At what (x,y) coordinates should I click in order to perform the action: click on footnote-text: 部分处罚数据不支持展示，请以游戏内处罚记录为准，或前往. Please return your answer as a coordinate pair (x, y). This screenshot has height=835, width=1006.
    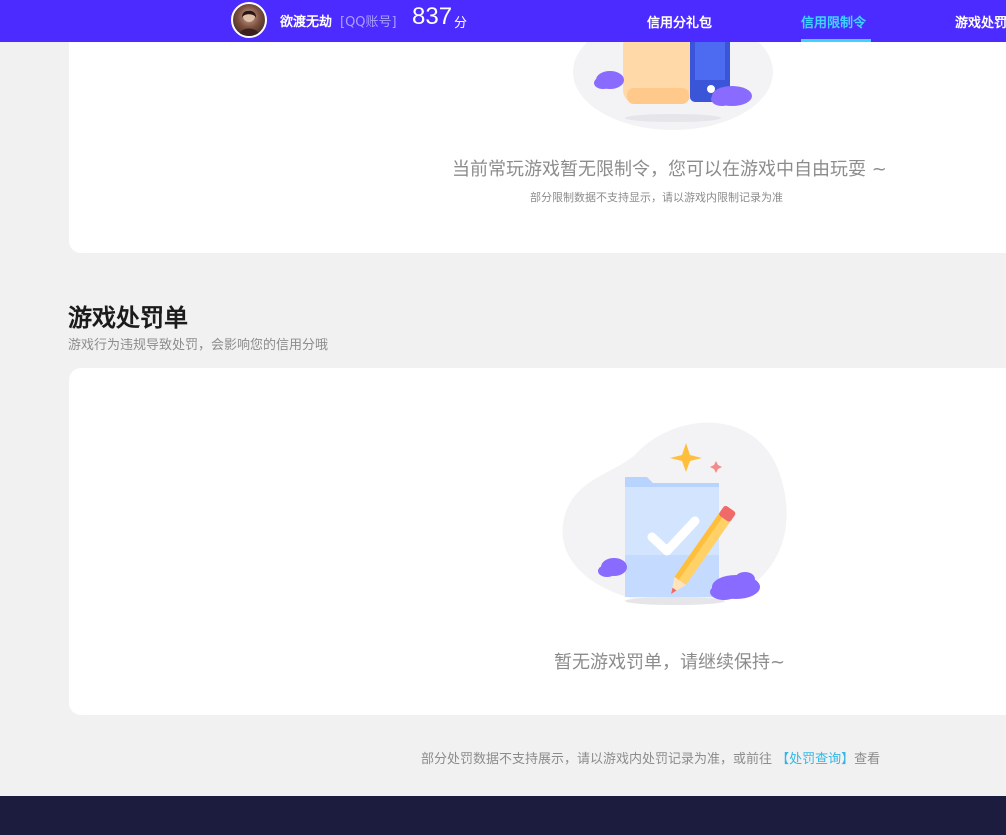
    Looking at the image, I should click on (597, 759).